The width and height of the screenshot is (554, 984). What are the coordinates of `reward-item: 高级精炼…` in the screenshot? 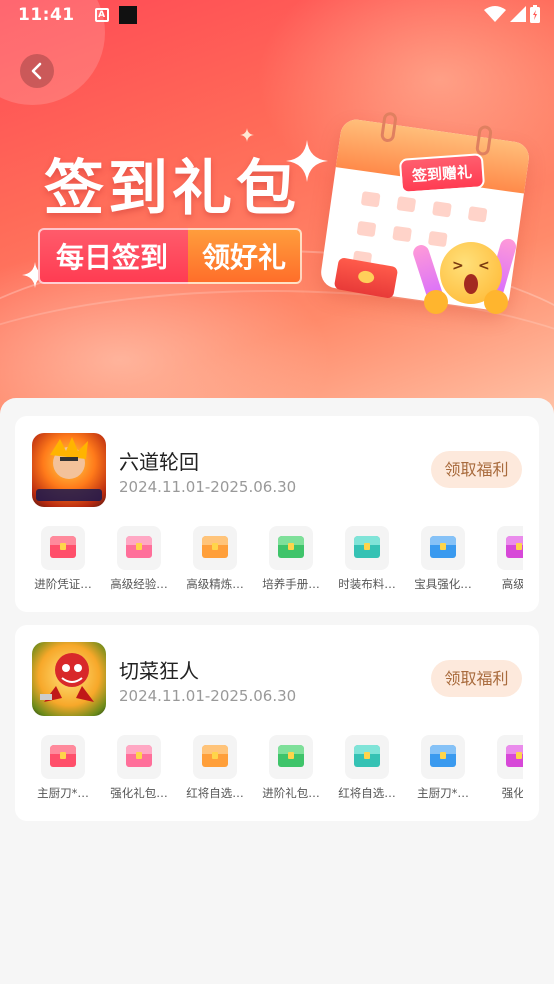 It's located at (213, 561).